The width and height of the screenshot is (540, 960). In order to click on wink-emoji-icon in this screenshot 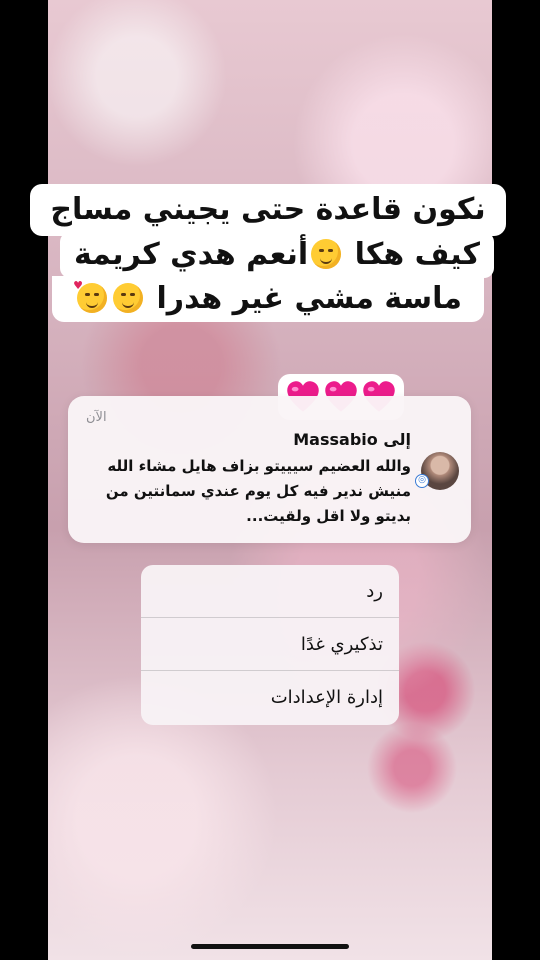, I will do `click(128, 298)`.